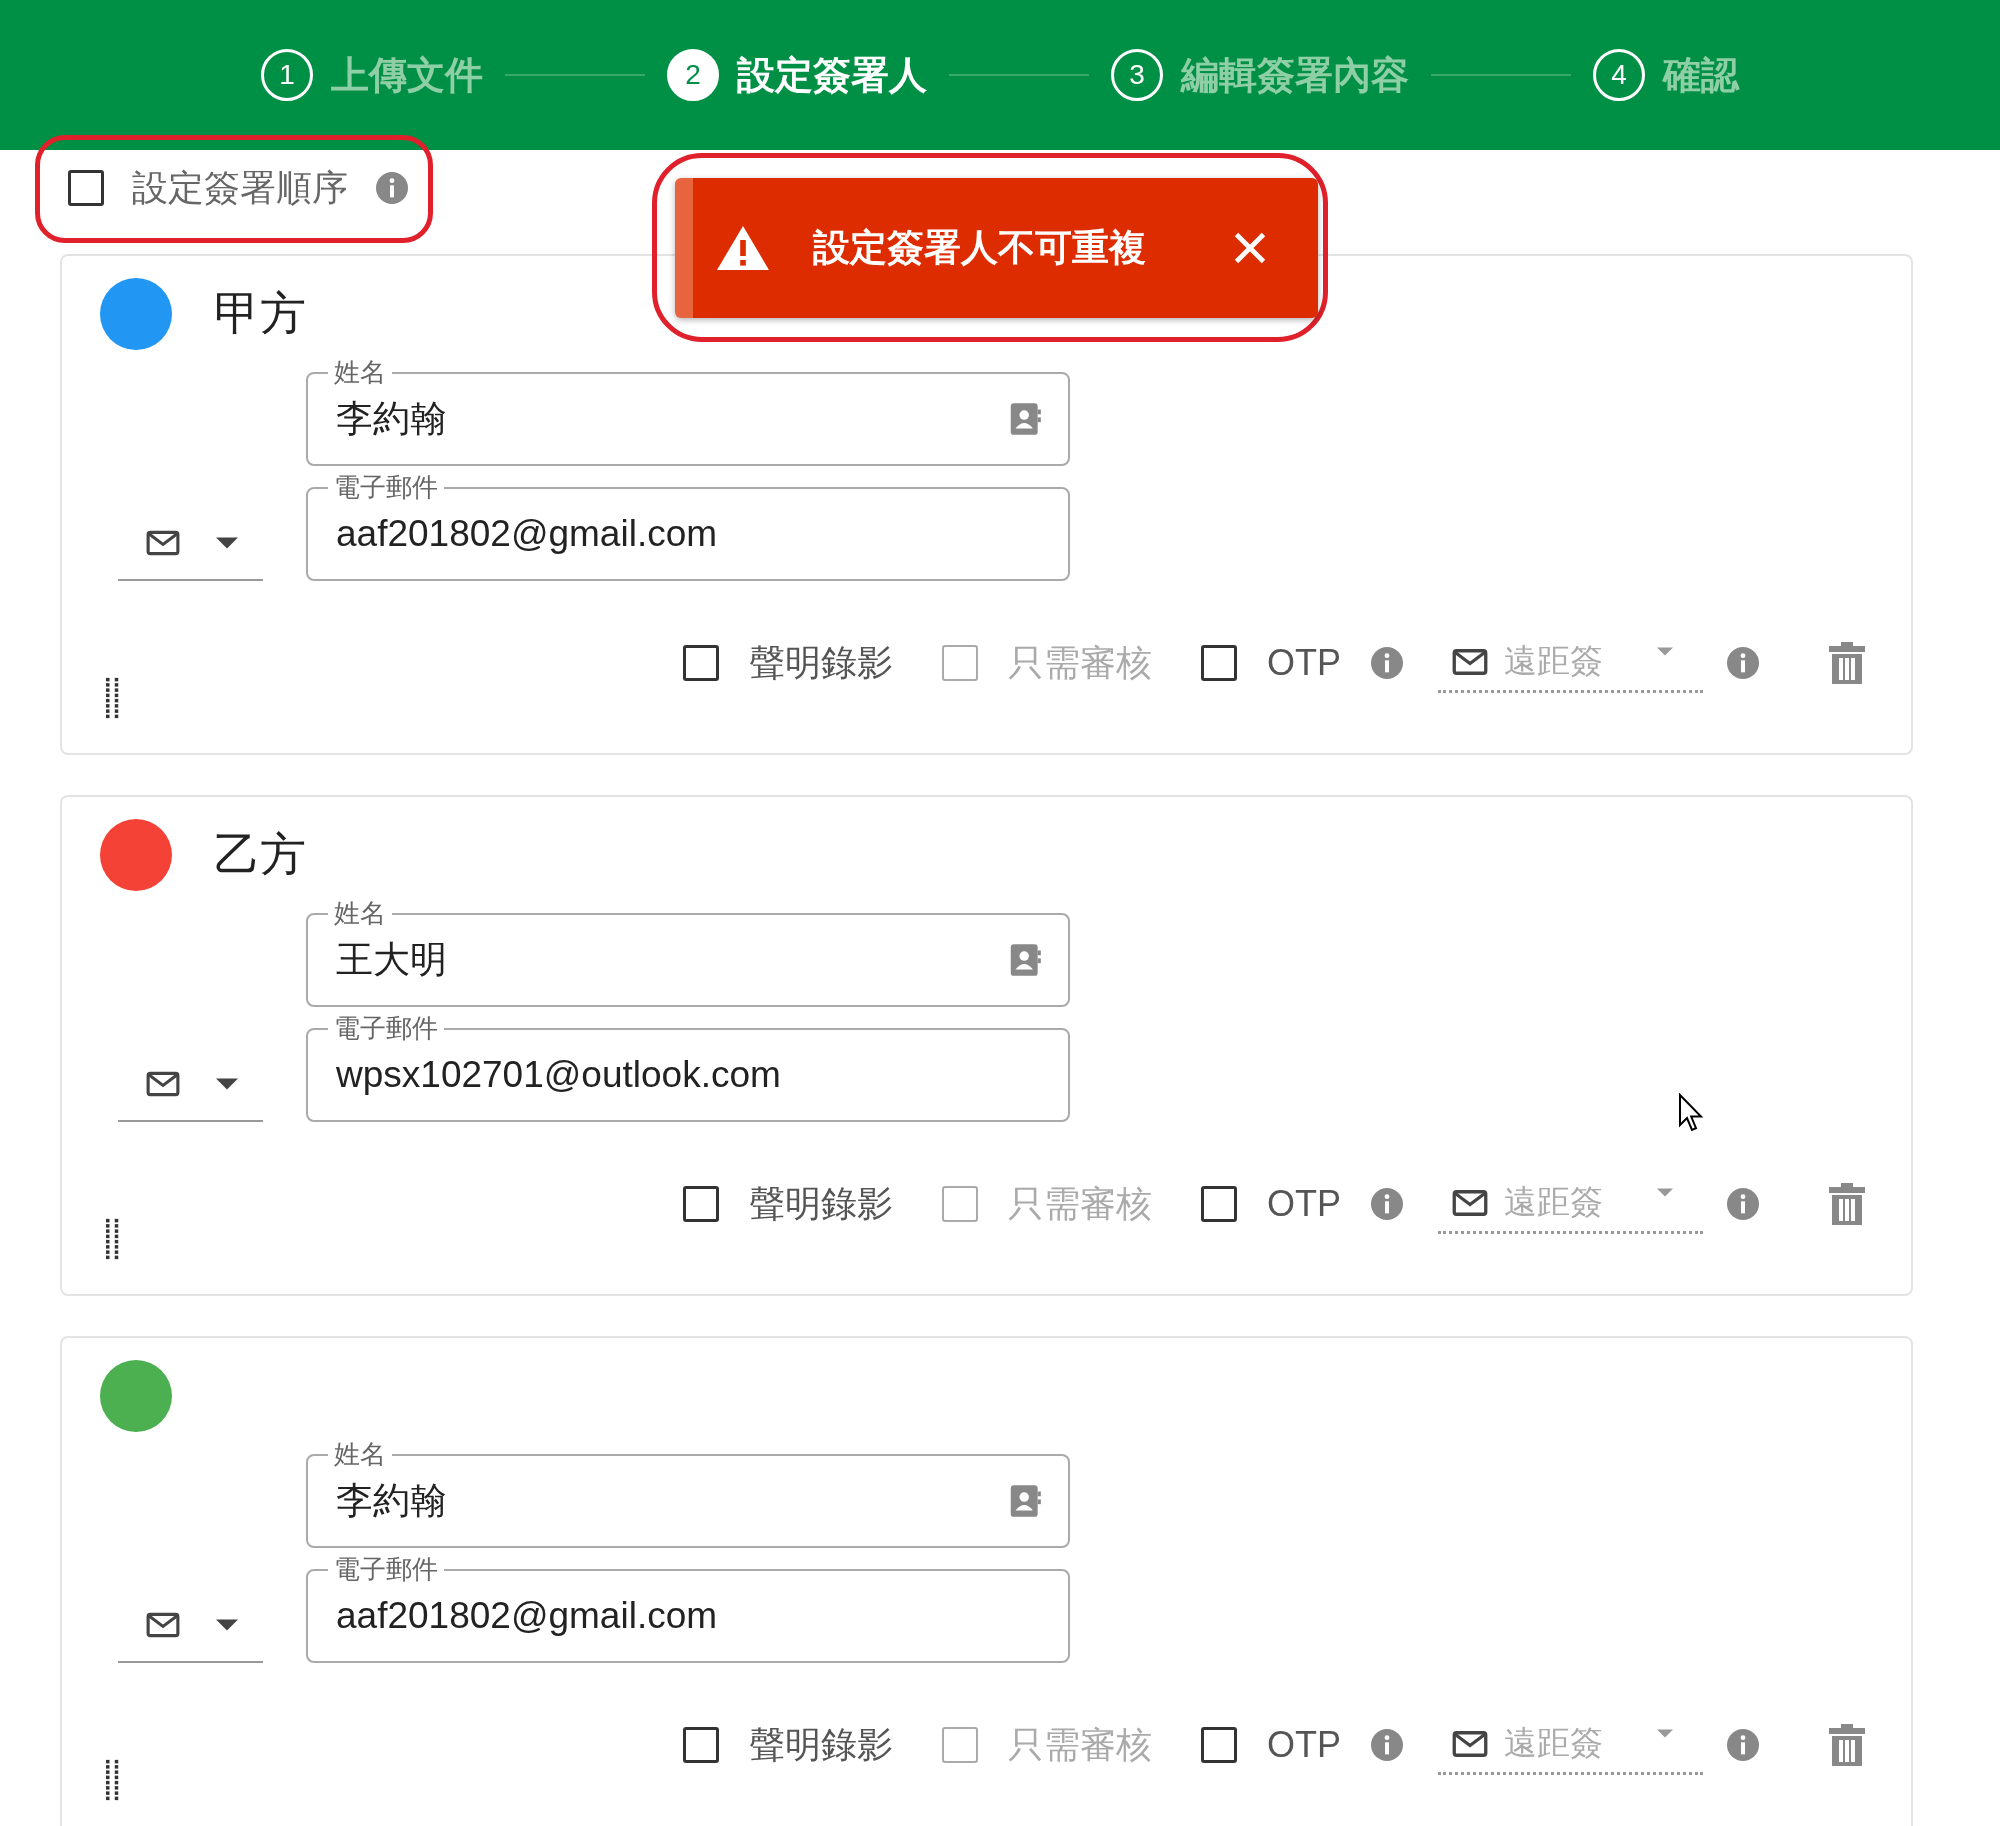  What do you see at coordinates (1691, 1113) in the screenshot?
I see `mouse-pointer-icon` at bounding box center [1691, 1113].